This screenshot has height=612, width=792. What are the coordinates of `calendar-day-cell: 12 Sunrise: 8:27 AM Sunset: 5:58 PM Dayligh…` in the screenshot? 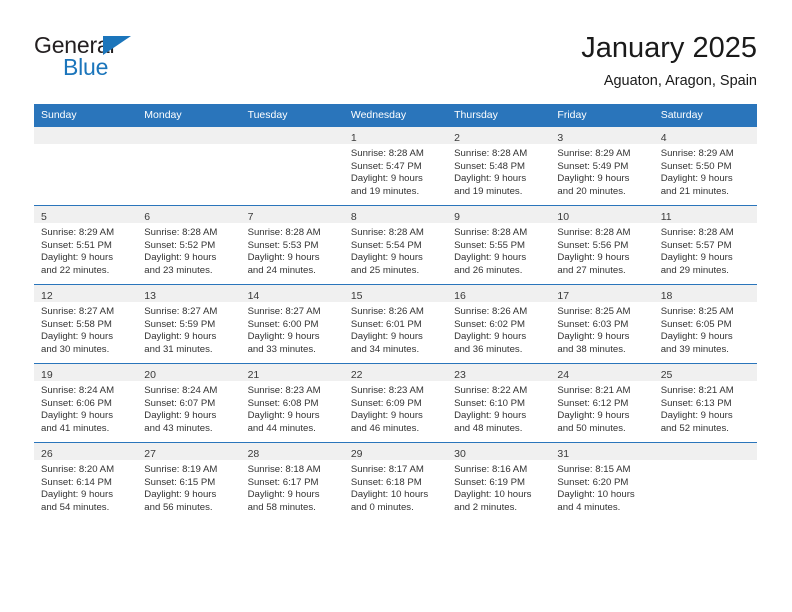 It's located at (86, 324).